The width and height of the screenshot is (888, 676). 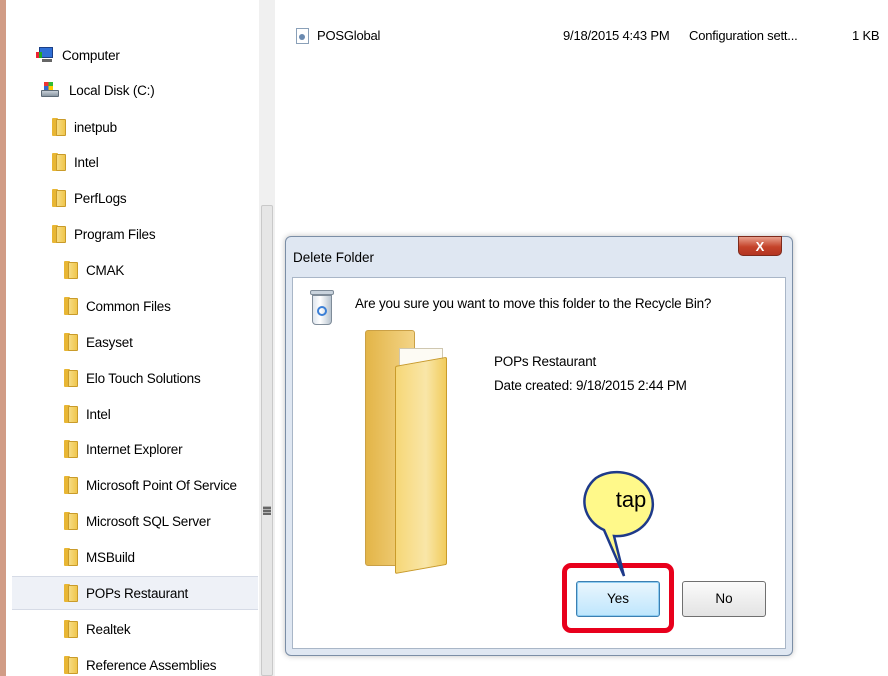 I want to click on file-date-modified: 9/18/2015 4:43 PM, so click(x=616, y=35).